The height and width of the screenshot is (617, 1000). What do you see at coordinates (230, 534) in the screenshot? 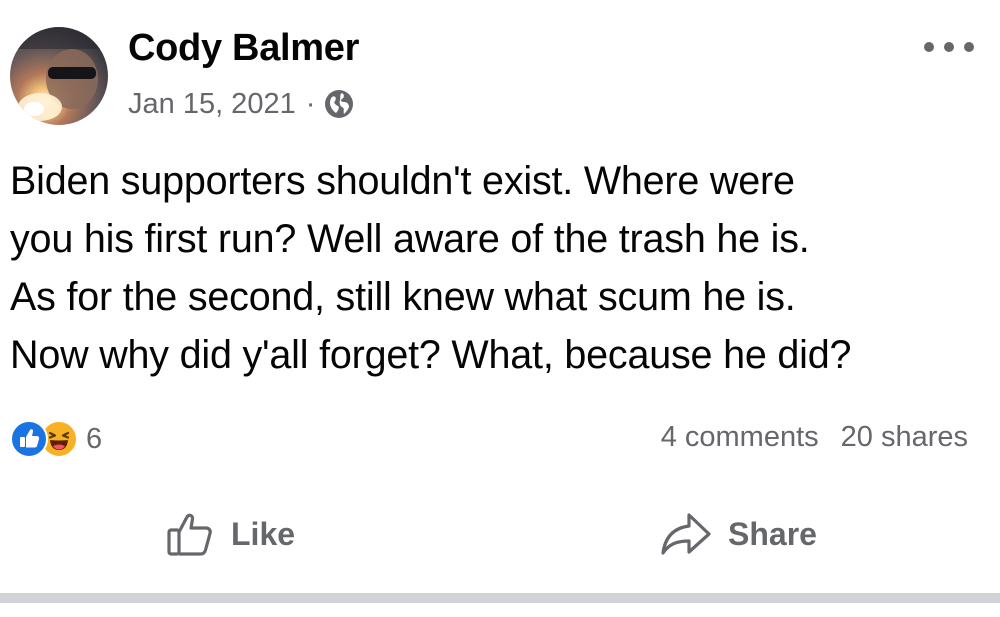
I see `like-button: Like` at bounding box center [230, 534].